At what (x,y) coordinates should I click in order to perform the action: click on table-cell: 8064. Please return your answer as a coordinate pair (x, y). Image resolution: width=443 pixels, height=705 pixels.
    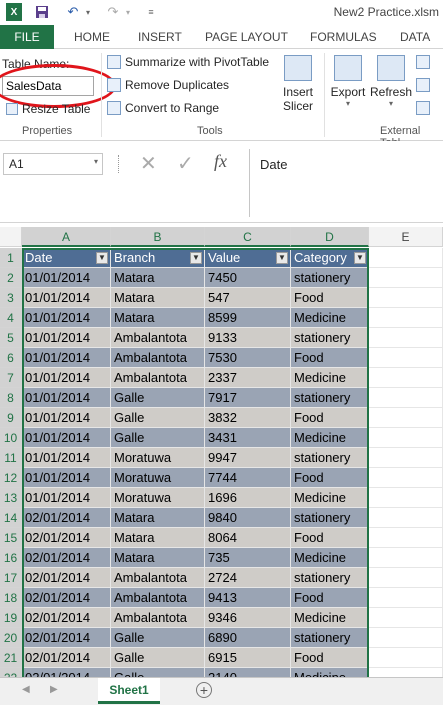
    Looking at the image, I should click on (248, 538).